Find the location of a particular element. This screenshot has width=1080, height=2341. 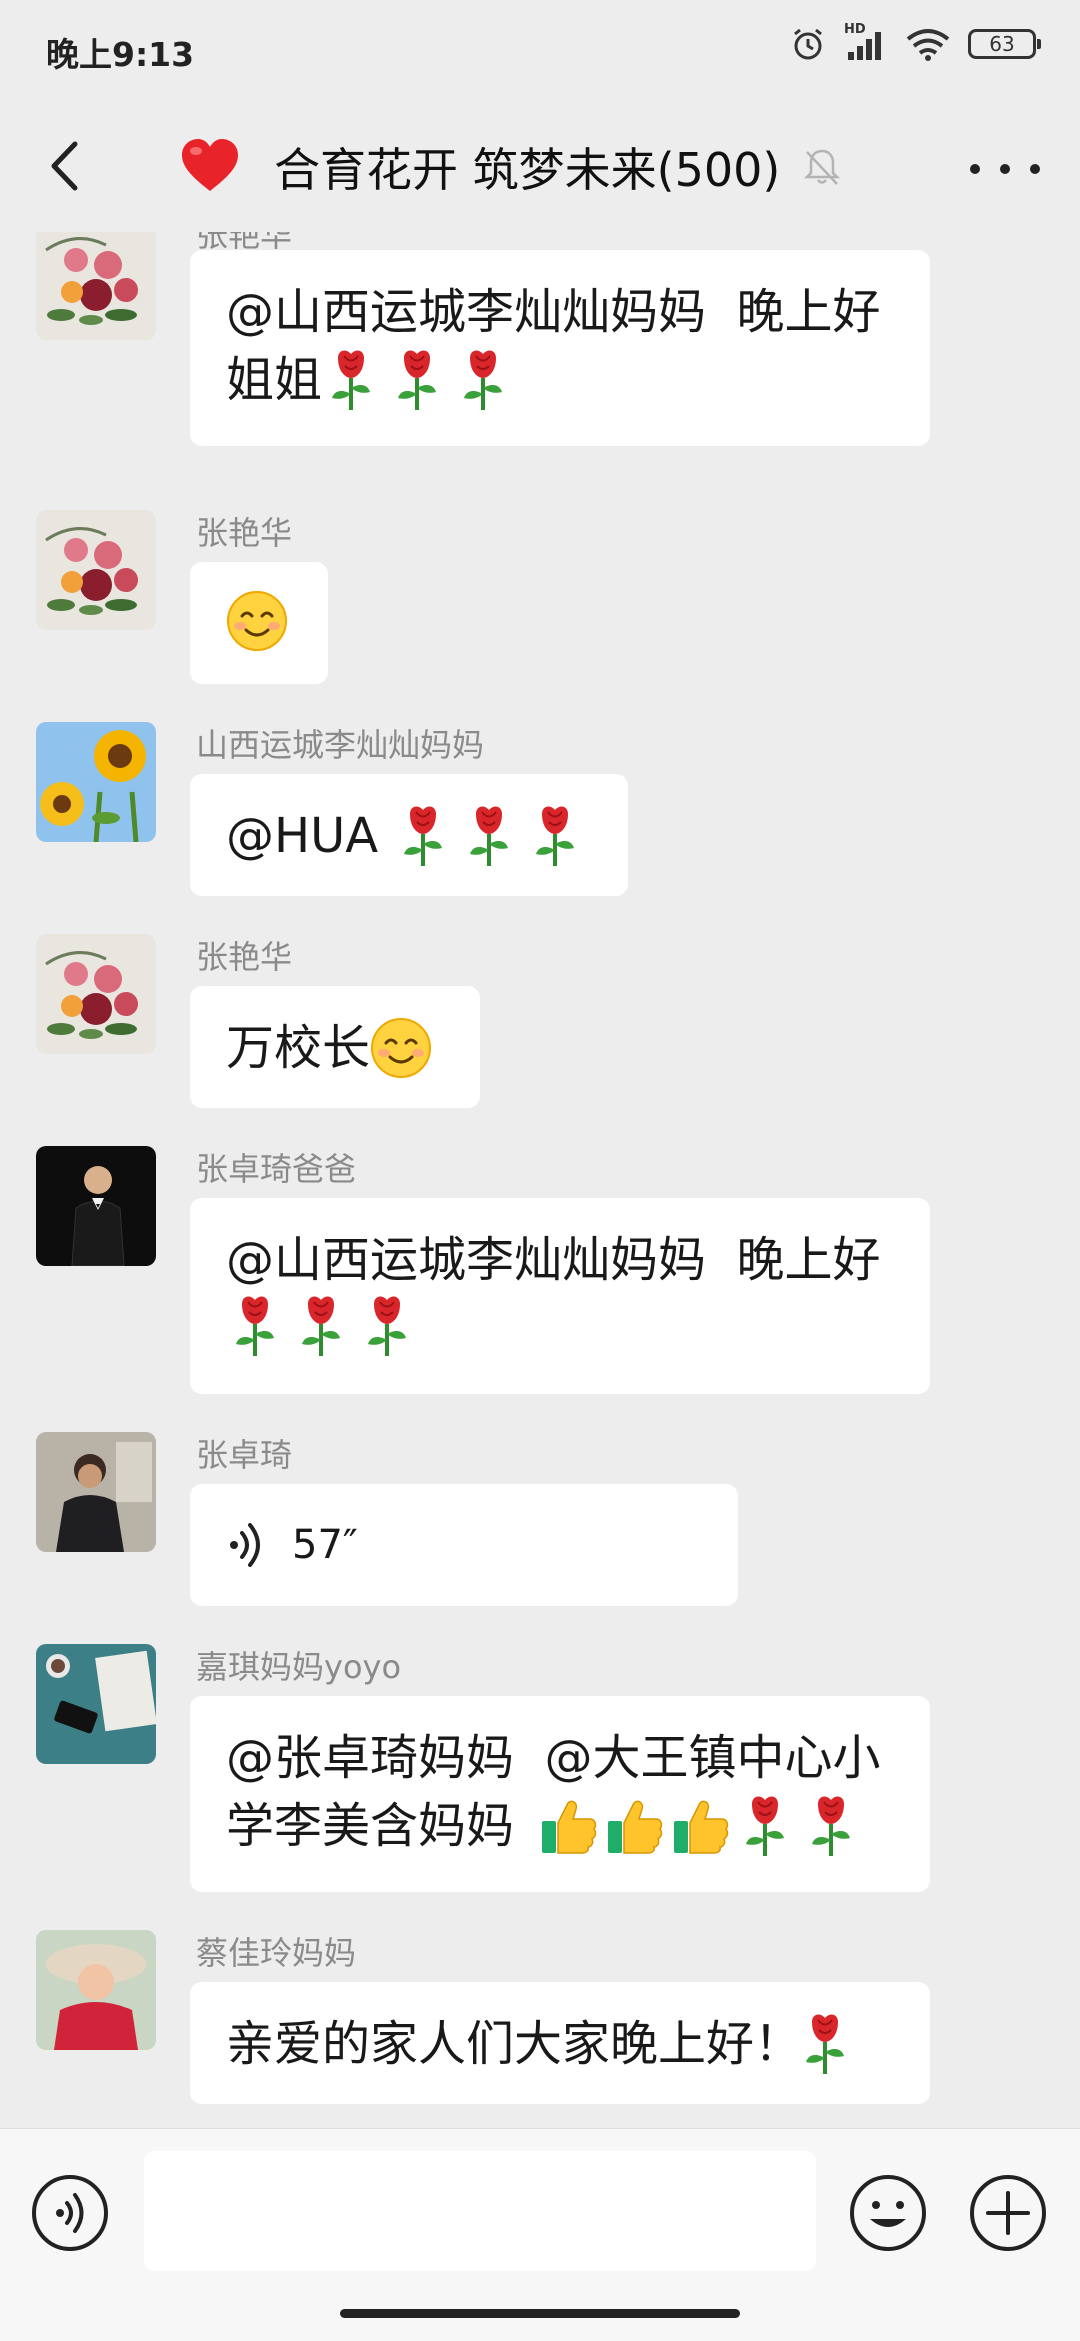

back-button is located at coordinates (64, 166).